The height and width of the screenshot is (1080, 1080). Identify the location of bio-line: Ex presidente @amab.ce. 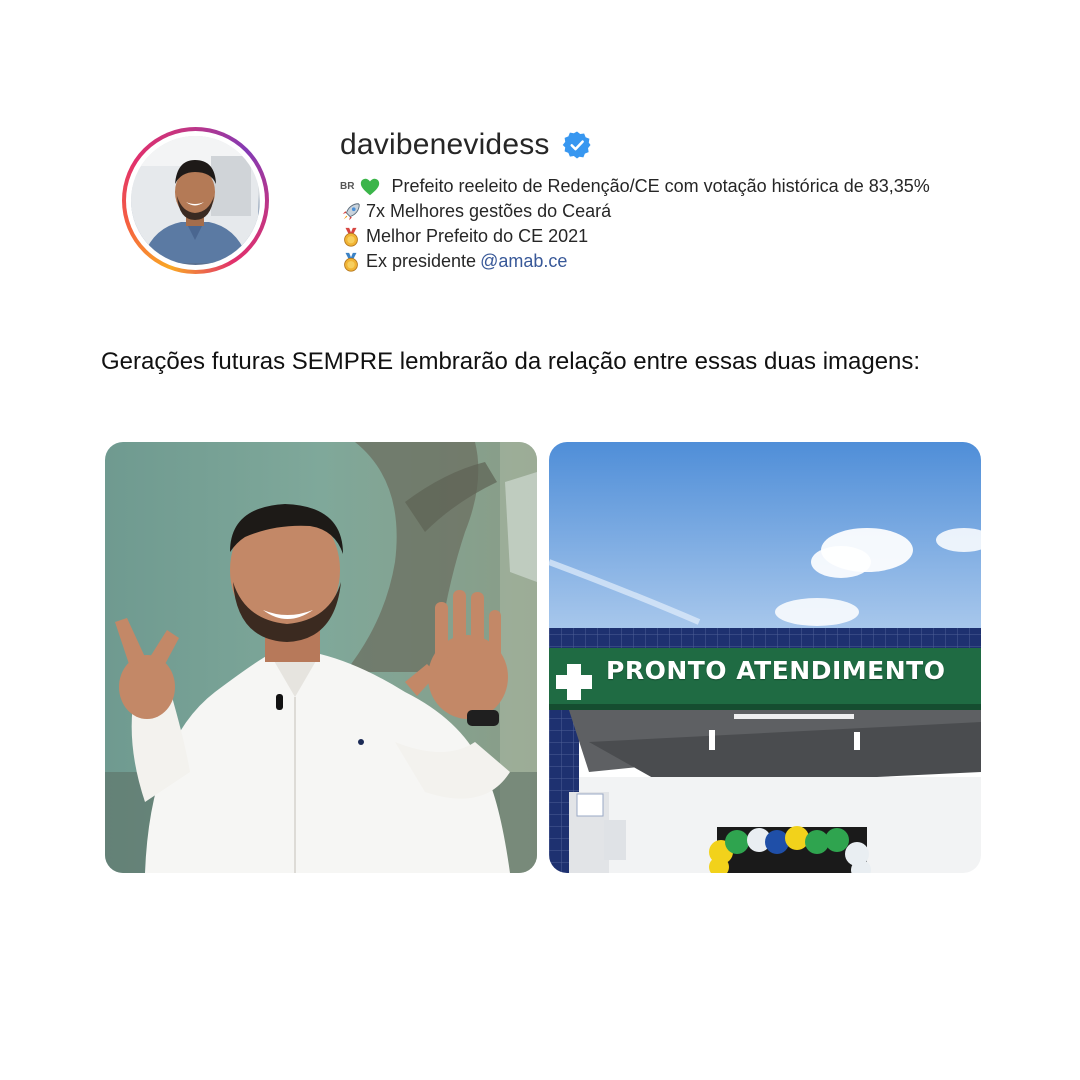
(635, 261).